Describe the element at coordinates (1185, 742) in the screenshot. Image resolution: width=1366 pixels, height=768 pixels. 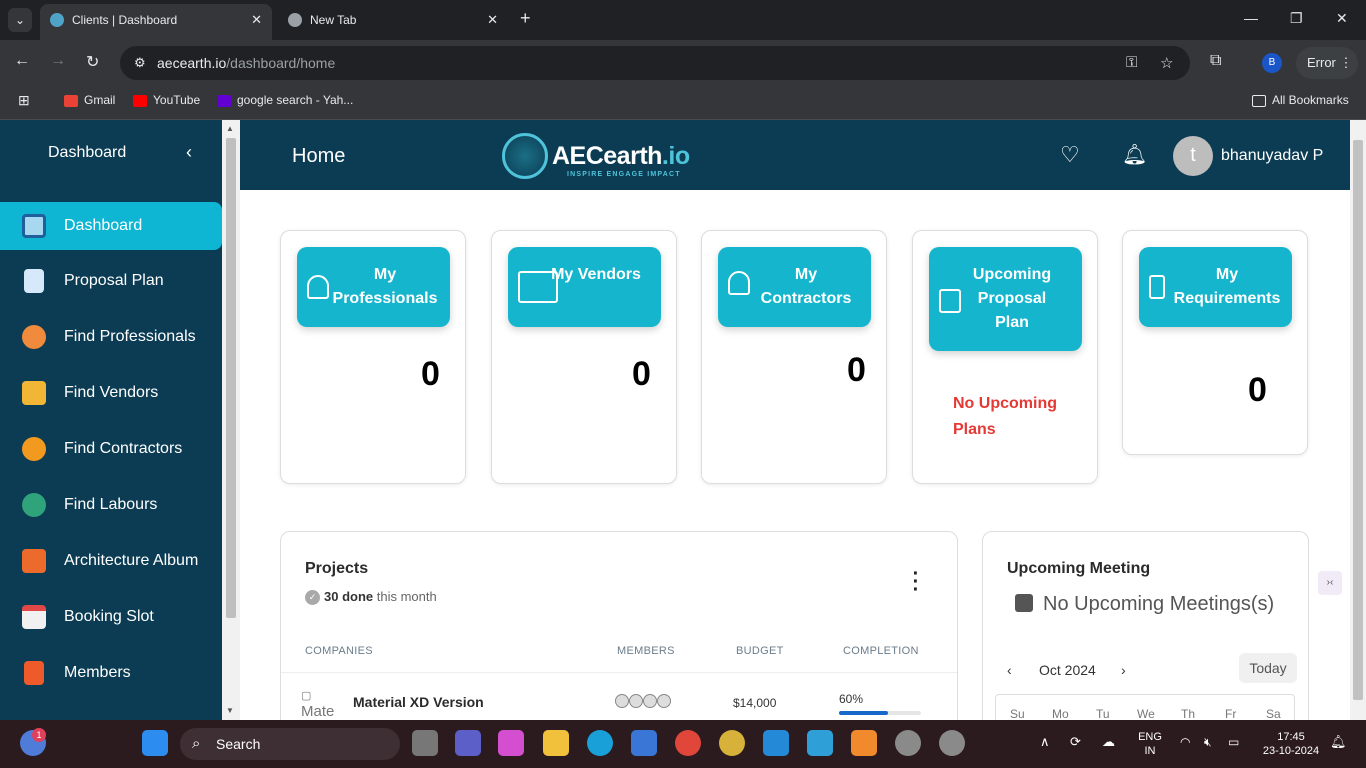
I see `wifi-icon: ◠` at that location.